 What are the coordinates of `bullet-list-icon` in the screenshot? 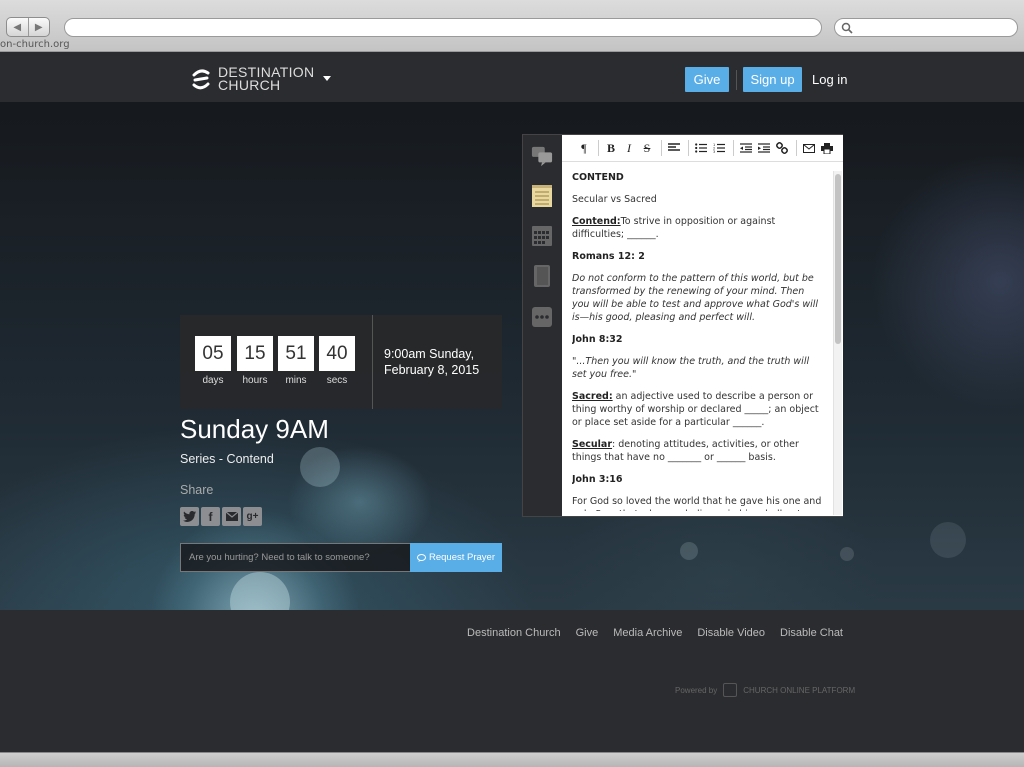 It's located at (701, 148).